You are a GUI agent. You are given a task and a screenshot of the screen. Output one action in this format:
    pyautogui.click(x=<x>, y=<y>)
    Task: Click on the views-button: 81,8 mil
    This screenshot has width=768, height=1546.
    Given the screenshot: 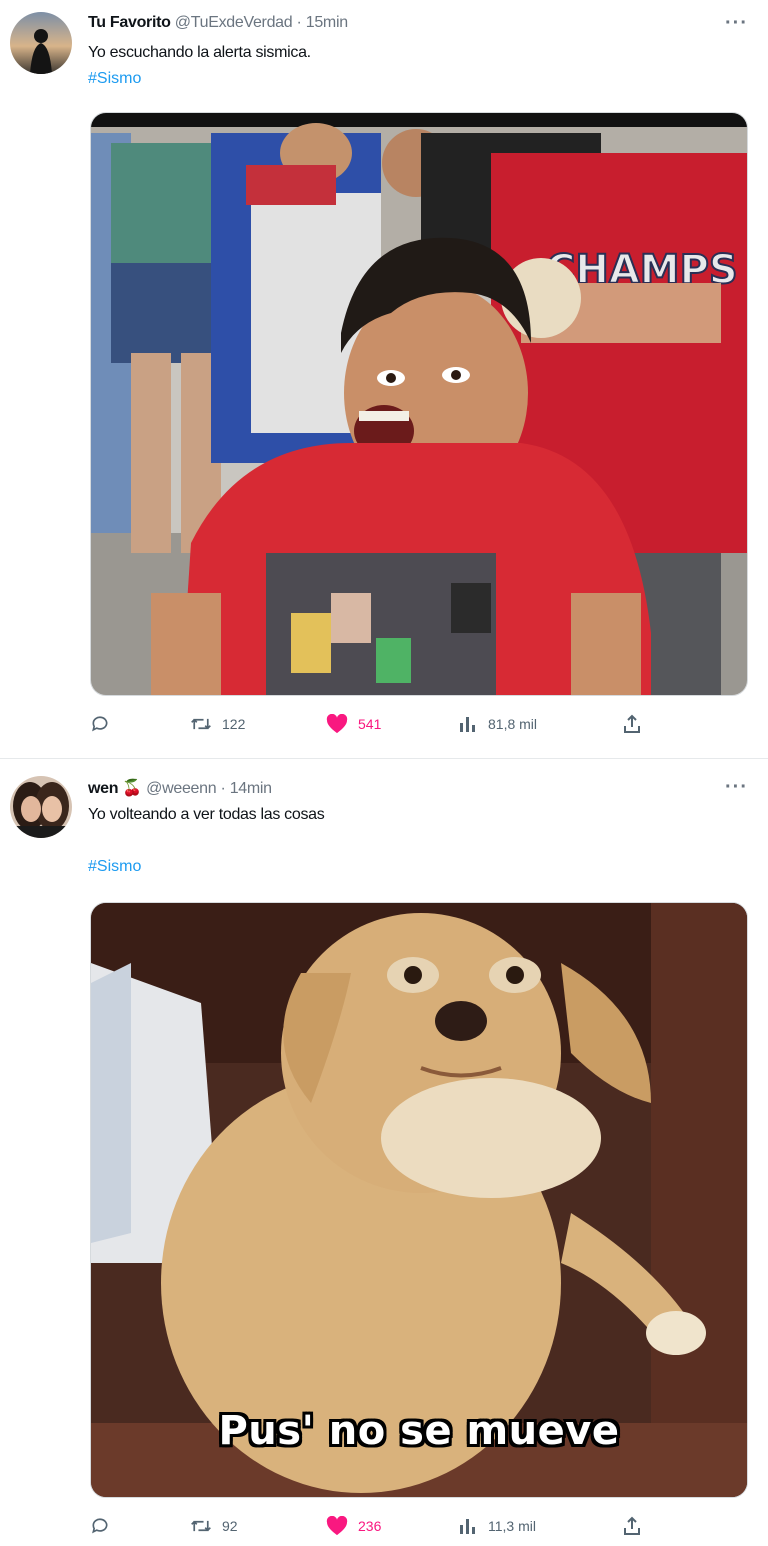 What is the action you would take?
    pyautogui.click(x=497, y=724)
    